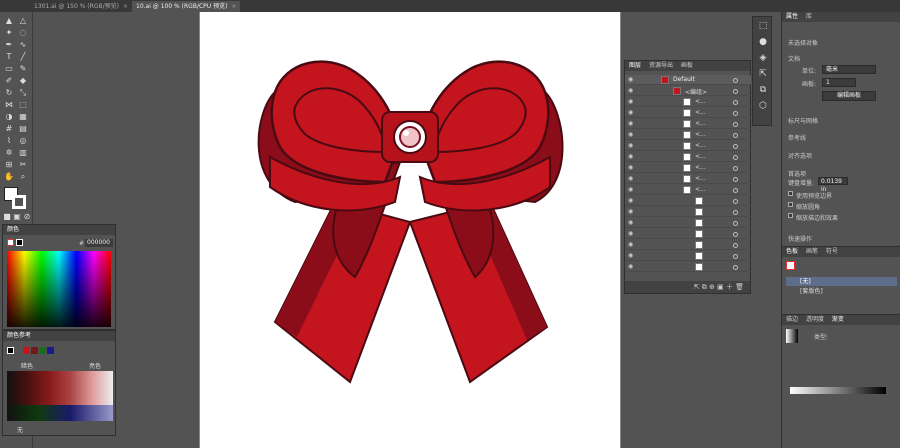  Describe the element at coordinates (125, 6) in the screenshot. I see `close-icon: ×` at that location.